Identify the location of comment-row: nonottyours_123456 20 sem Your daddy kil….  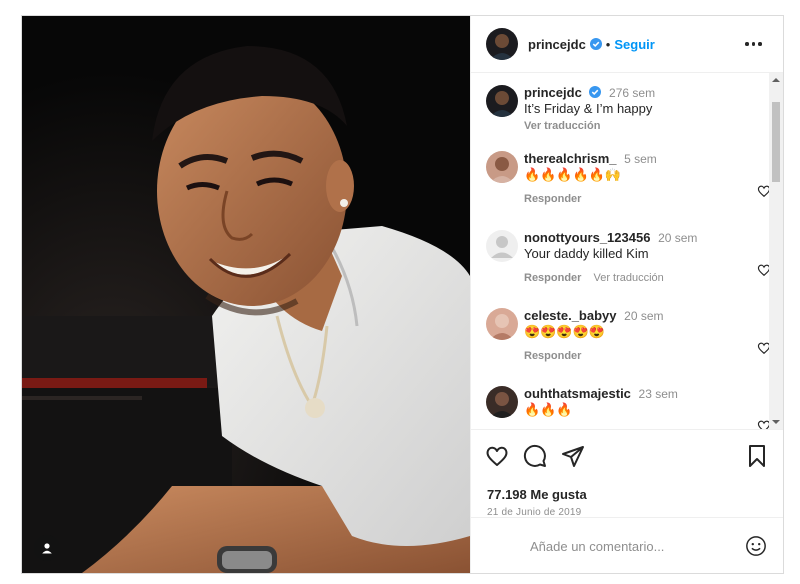
(624, 258).